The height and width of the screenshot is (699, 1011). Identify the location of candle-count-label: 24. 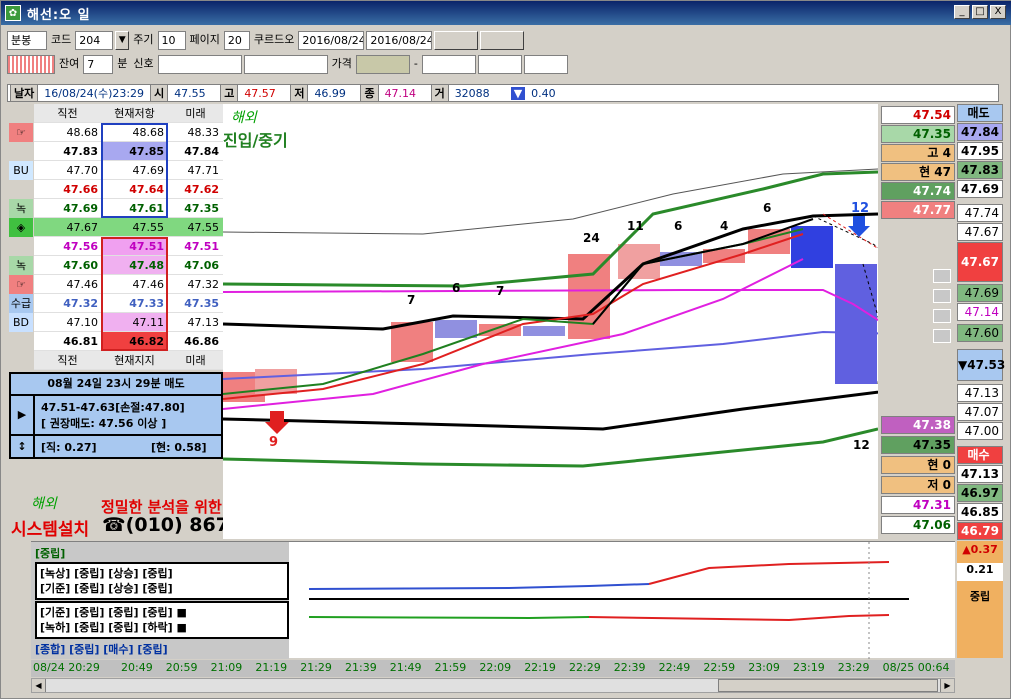
(591, 238).